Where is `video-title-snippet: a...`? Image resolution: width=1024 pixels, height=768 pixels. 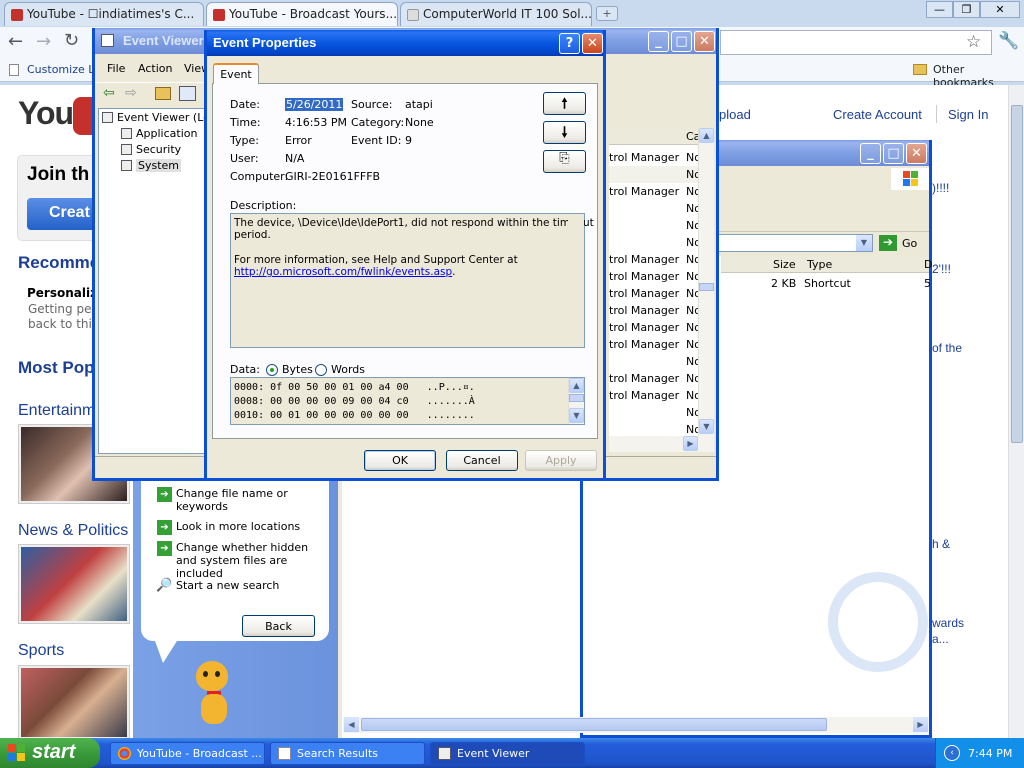
video-title-snippet: a... is located at coordinates (940, 639).